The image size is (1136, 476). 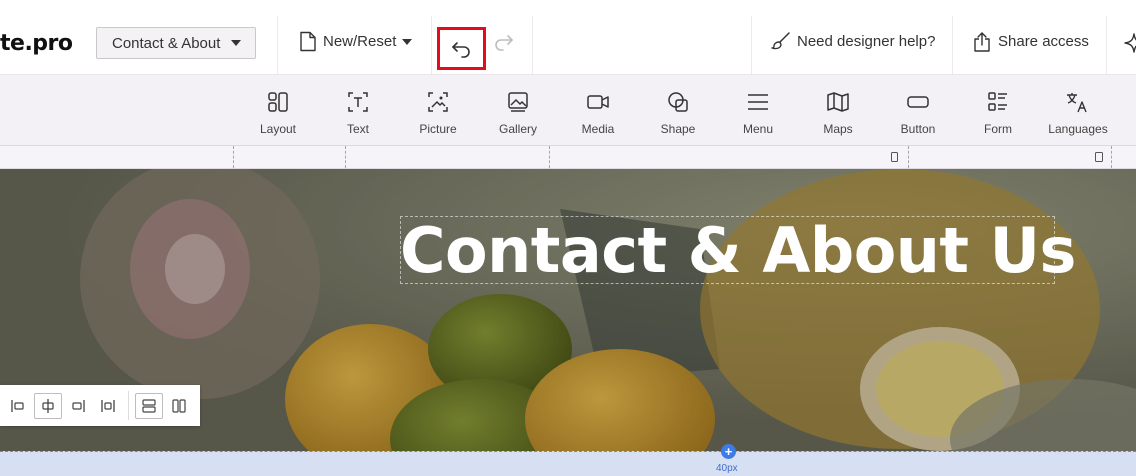 I want to click on alignment-toolbar, so click(x=100, y=405).